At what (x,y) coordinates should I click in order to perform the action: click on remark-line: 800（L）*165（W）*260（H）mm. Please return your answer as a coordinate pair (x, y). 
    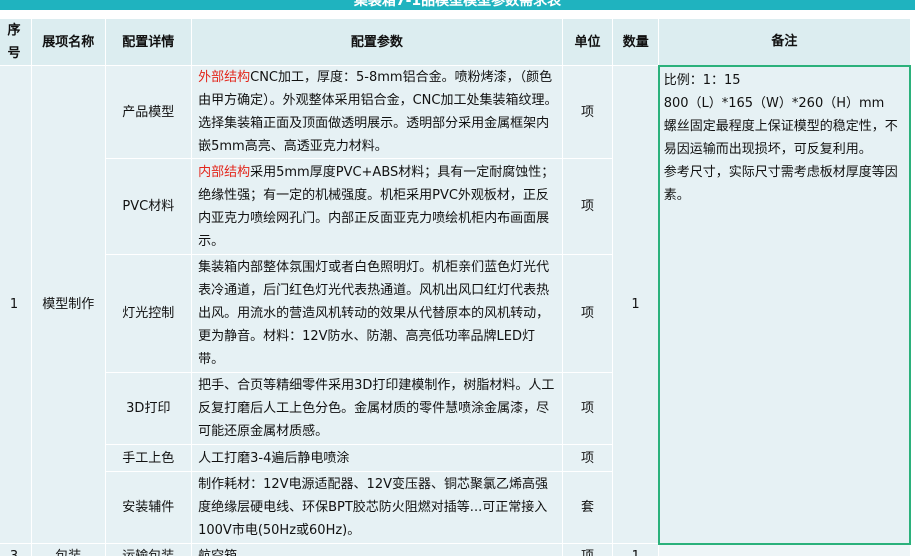
    Looking at the image, I should click on (774, 103).